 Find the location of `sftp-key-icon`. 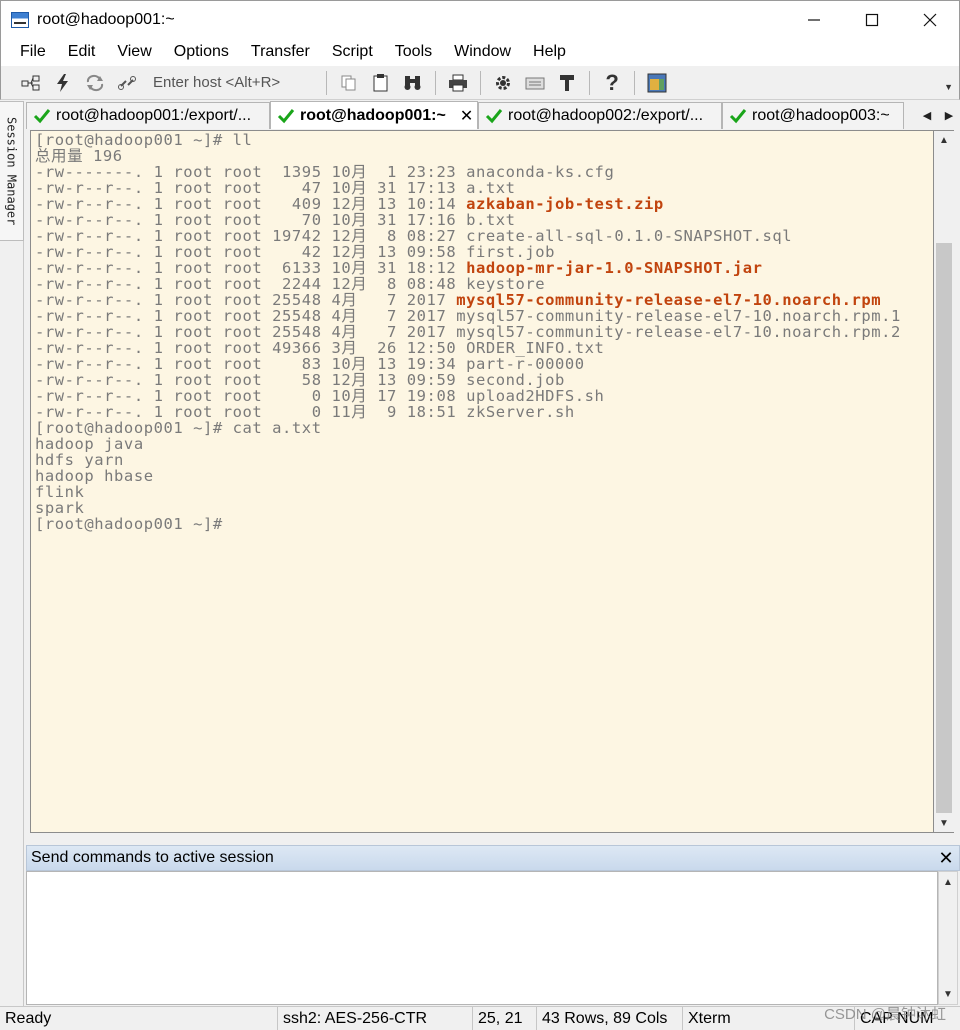

sftp-key-icon is located at coordinates (567, 83).